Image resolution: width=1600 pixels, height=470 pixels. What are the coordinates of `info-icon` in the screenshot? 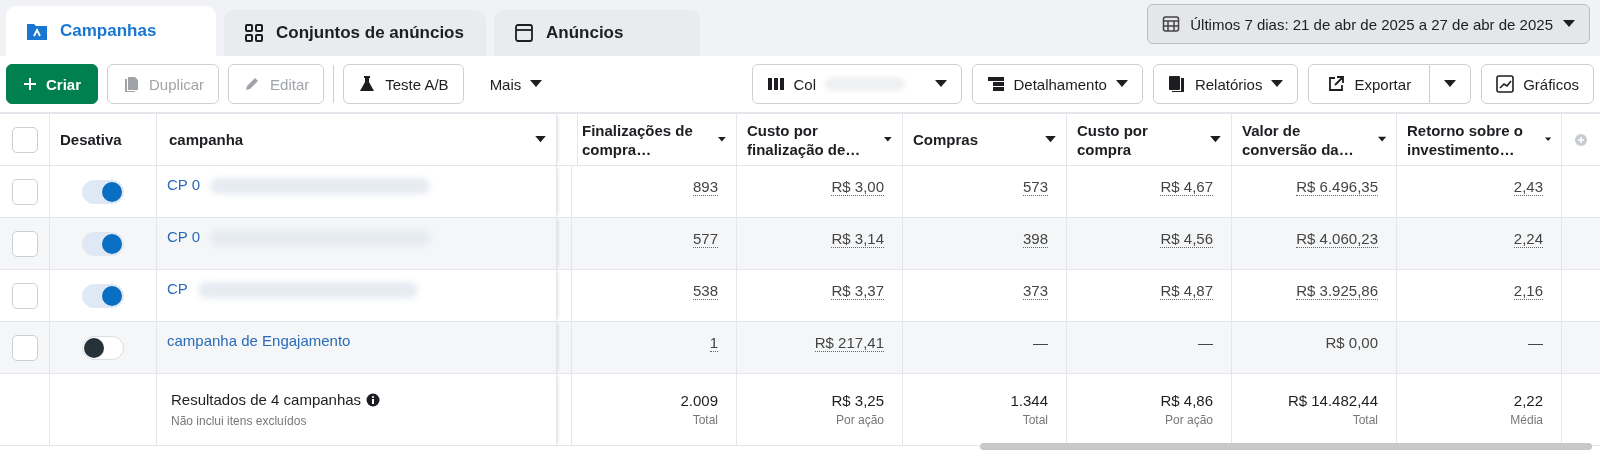 It's located at (373, 399).